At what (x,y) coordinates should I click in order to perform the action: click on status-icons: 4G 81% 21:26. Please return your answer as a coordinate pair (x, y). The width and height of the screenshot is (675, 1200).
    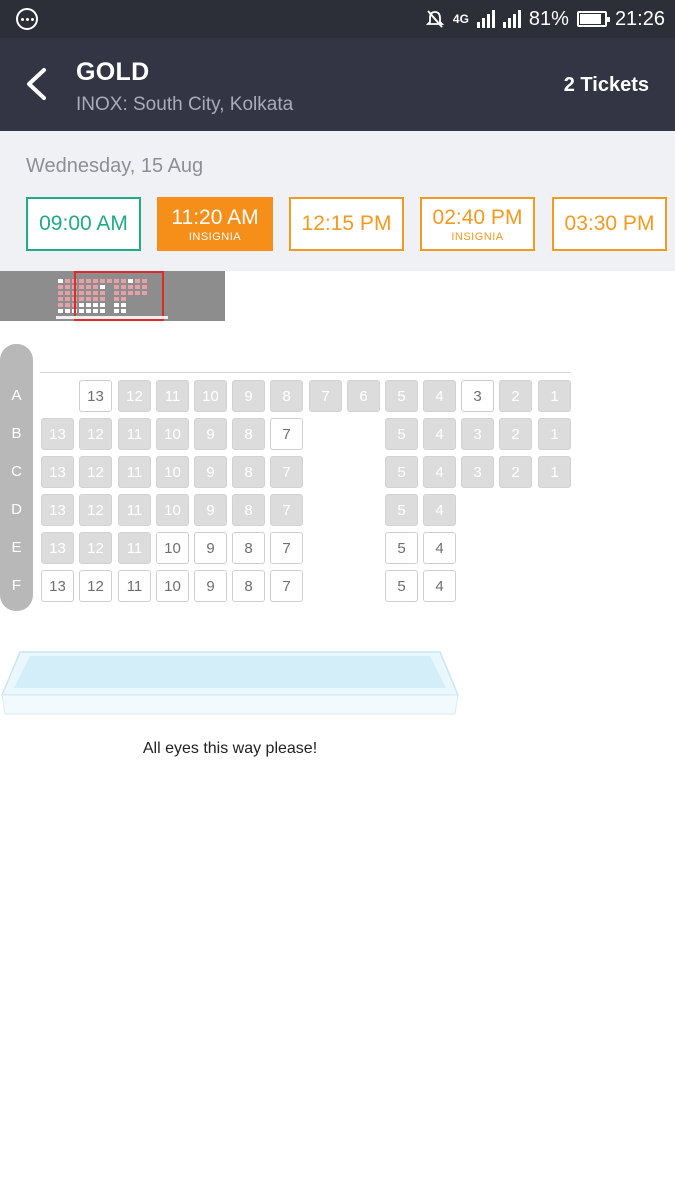
    Looking at the image, I should click on (545, 19).